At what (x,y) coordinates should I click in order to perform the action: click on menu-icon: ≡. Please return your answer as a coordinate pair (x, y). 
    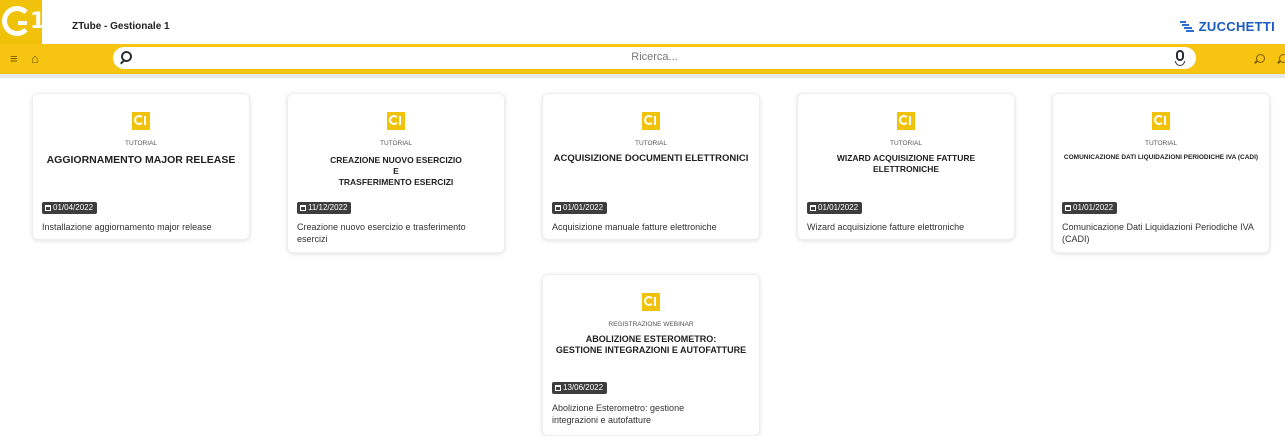
    Looking at the image, I should click on (14, 58).